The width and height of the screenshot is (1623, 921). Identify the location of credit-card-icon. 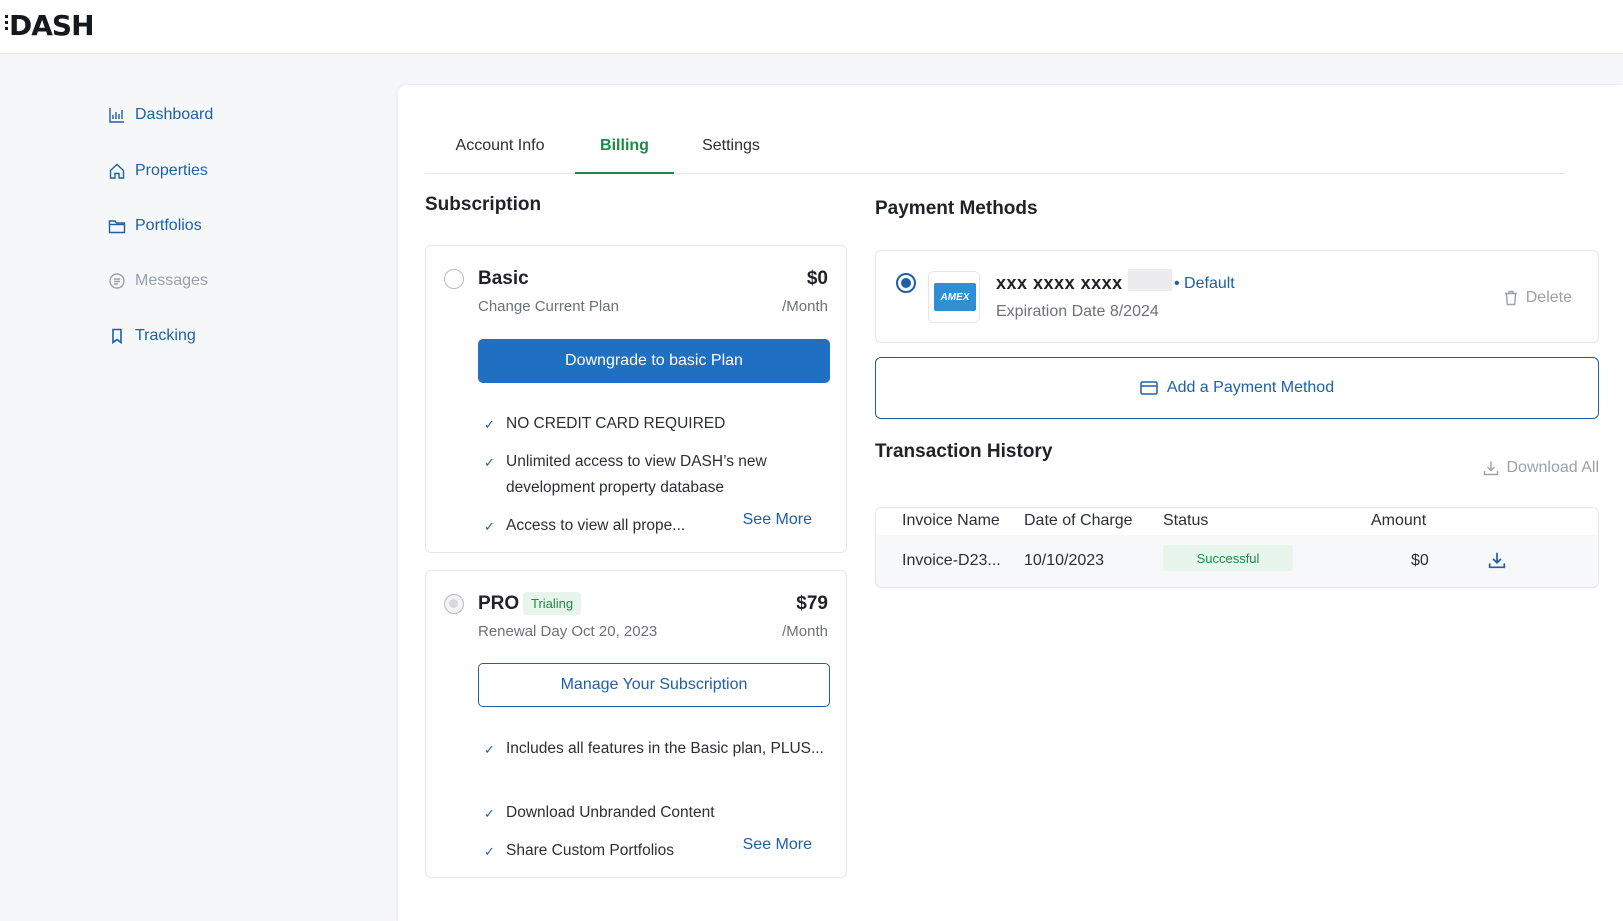
(1149, 388).